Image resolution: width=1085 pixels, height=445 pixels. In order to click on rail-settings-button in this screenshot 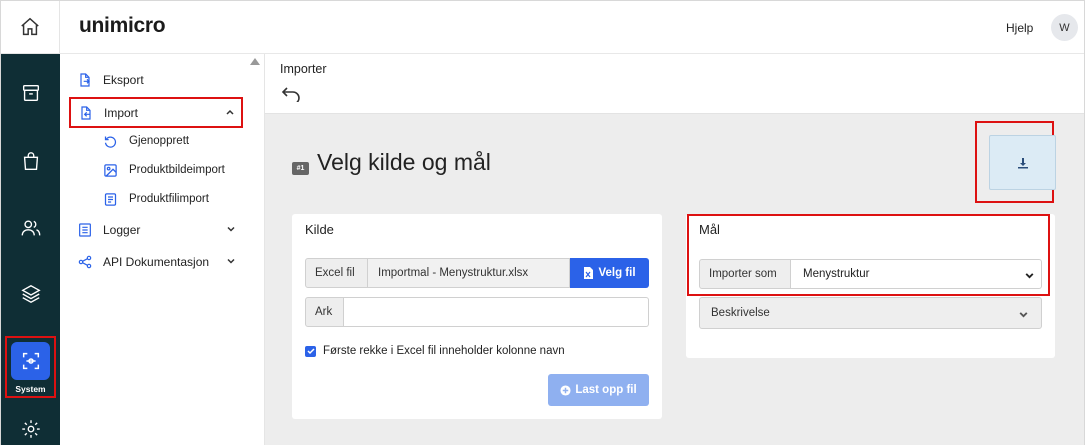, I will do `click(30, 427)`.